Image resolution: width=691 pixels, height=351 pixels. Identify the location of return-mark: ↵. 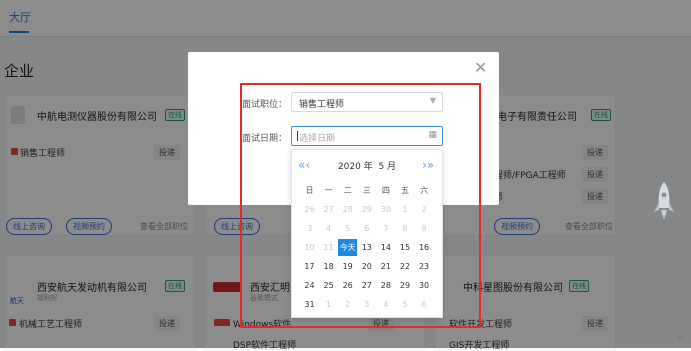
(681, 338).